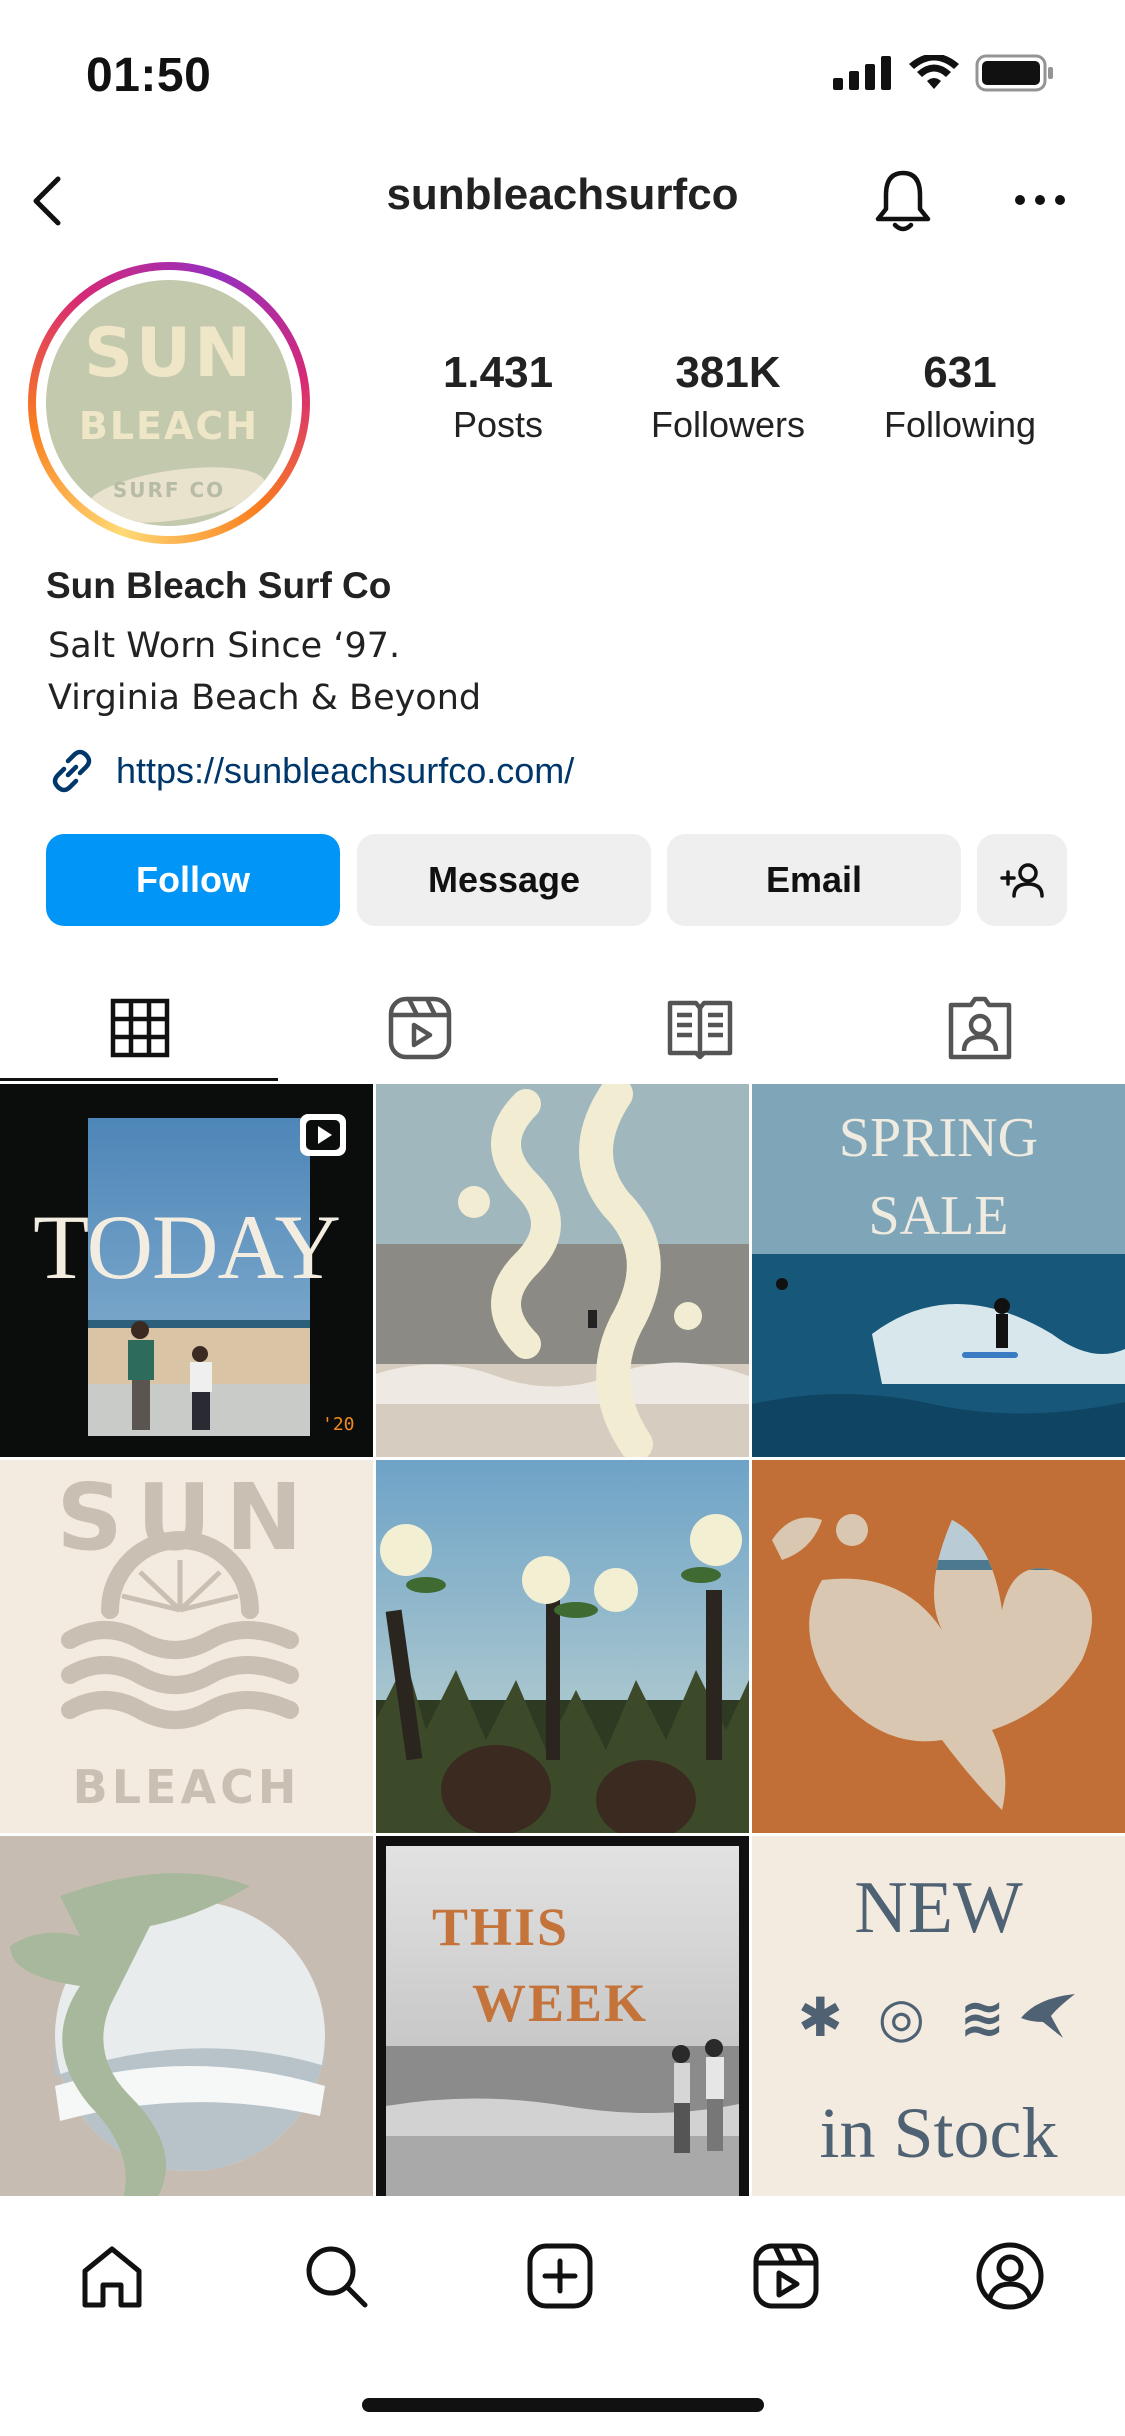 The height and width of the screenshot is (2436, 1125). What do you see at coordinates (938, 2133) in the screenshot?
I see `post-new-line2: in Stock` at bounding box center [938, 2133].